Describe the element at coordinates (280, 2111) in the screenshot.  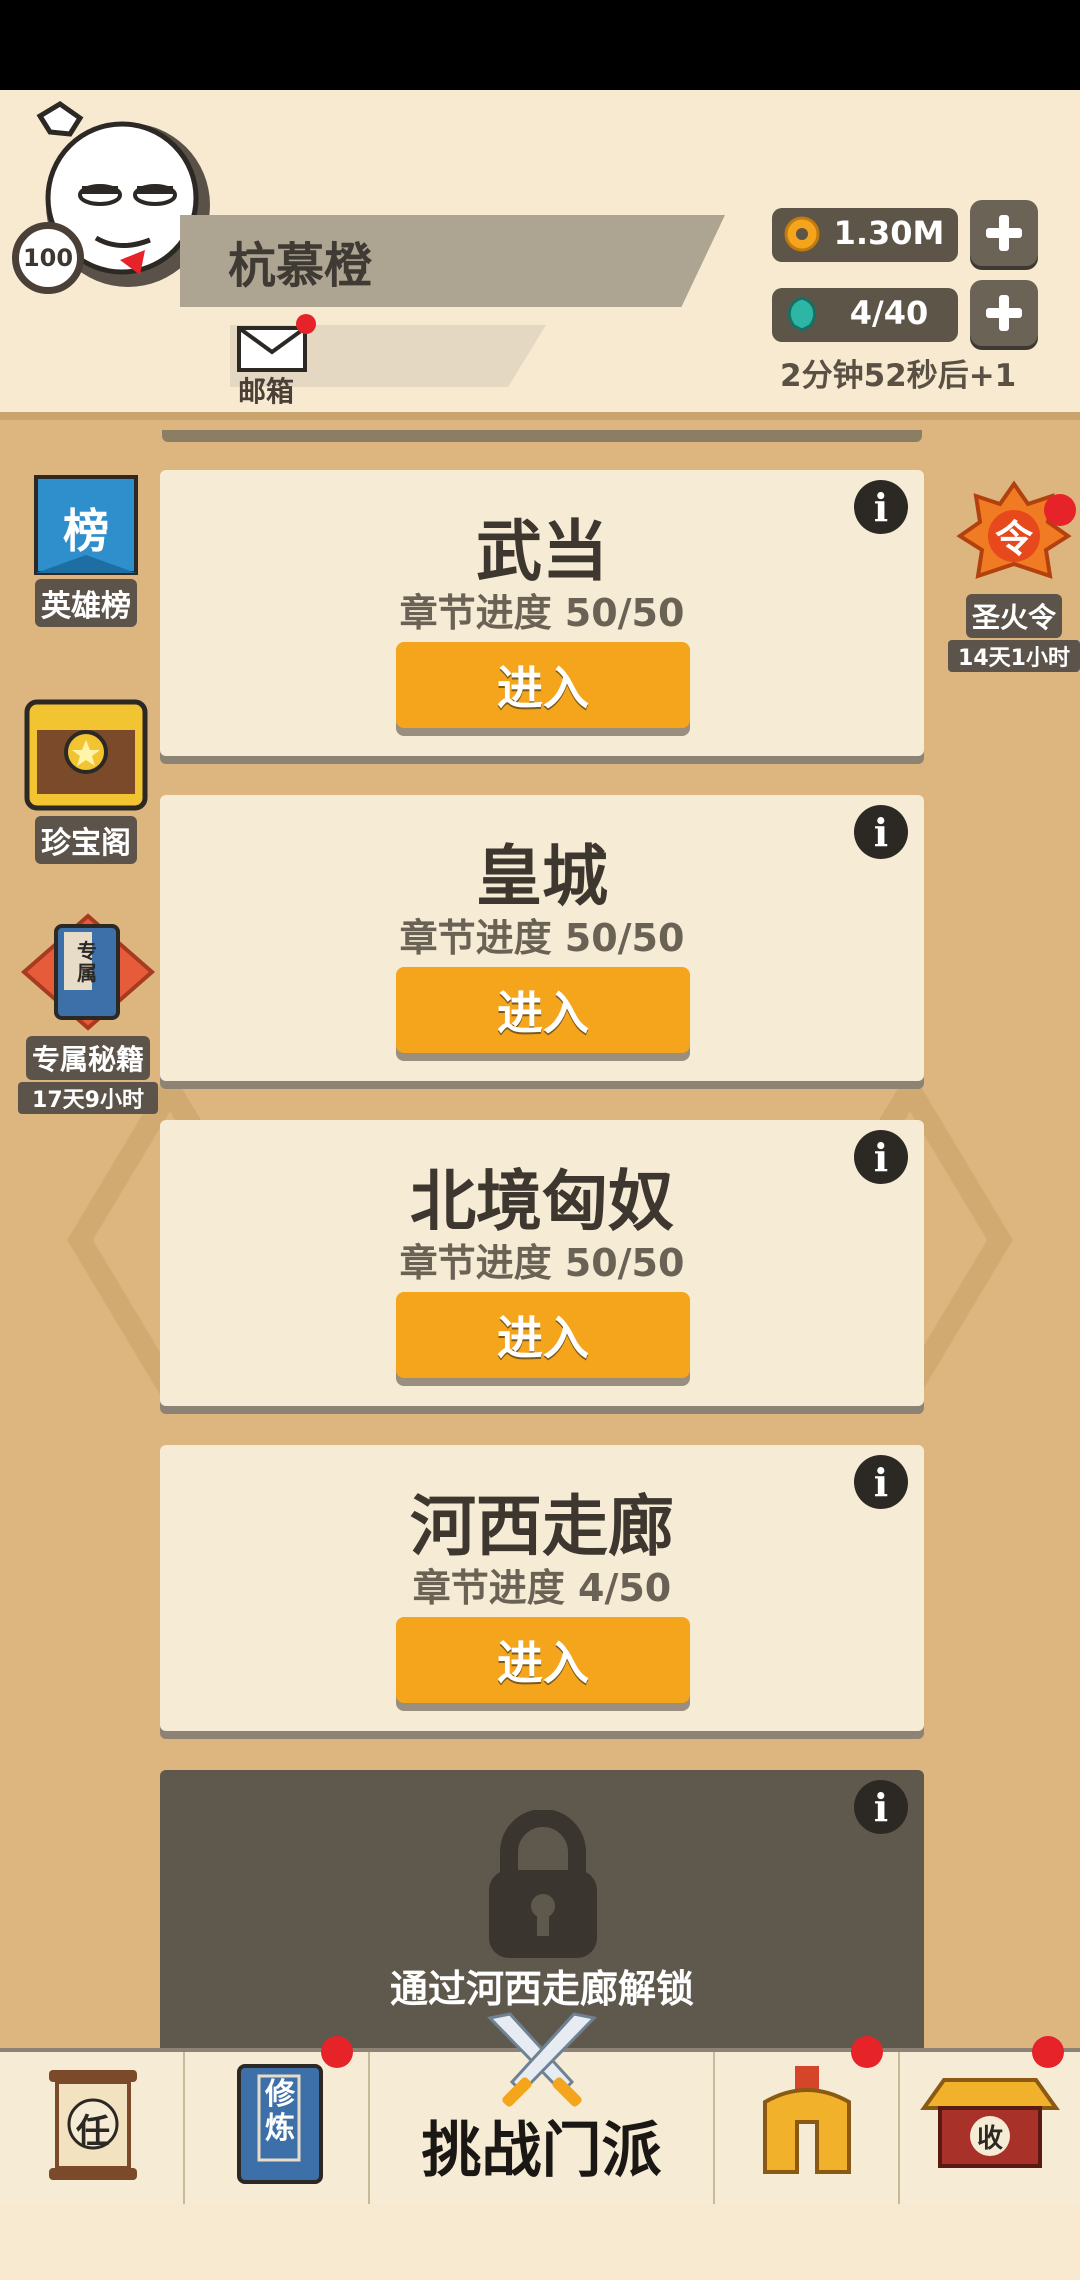
I see `training-icon-text: 修炼` at that location.